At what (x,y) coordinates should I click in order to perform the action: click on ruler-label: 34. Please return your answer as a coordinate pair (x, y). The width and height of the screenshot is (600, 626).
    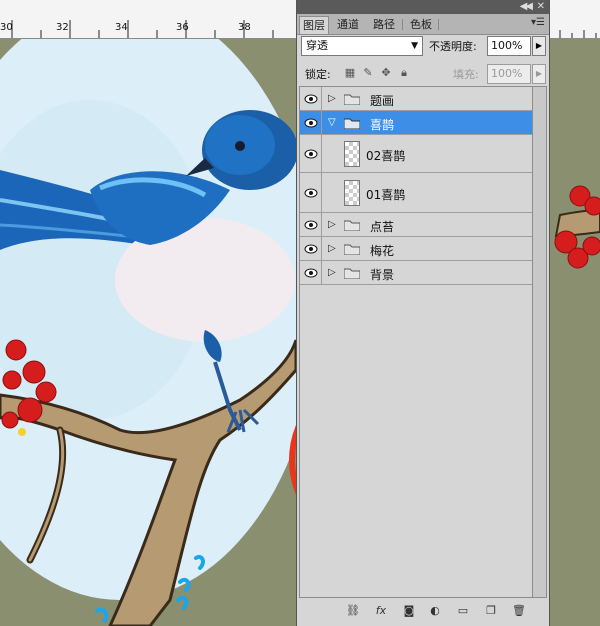
    Looking at the image, I should click on (121, 27).